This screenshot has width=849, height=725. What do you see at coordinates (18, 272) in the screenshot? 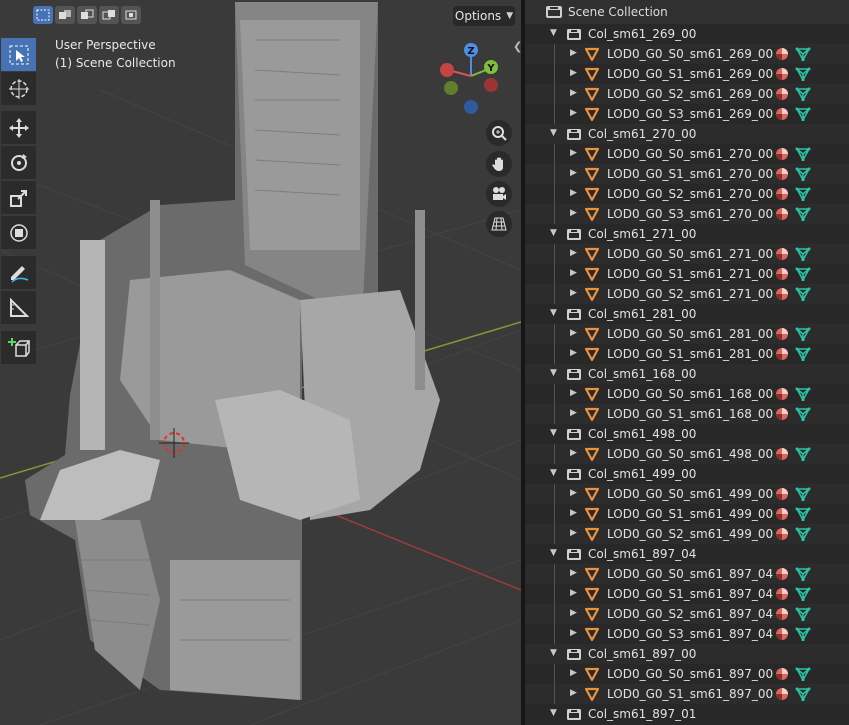
I see `annotate-tool` at bounding box center [18, 272].